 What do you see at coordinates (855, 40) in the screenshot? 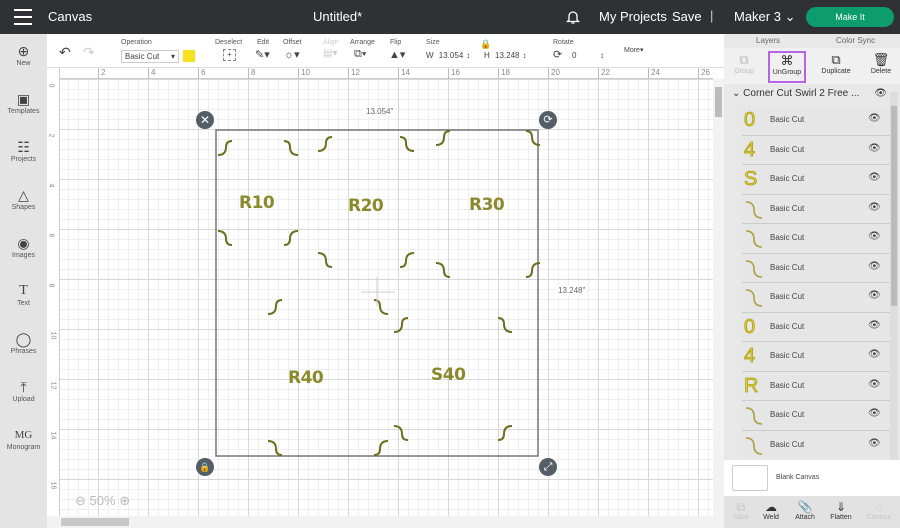
I see `tab-color-sync: Color Sync` at bounding box center [855, 40].